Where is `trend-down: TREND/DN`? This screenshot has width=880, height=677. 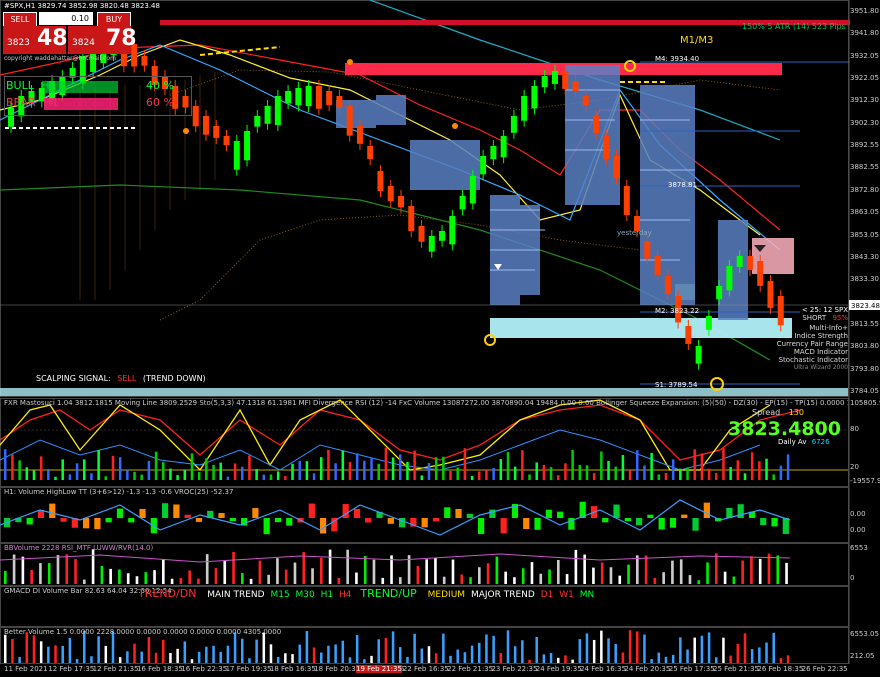 trend-down: TREND/DN is located at coordinates (167, 593).